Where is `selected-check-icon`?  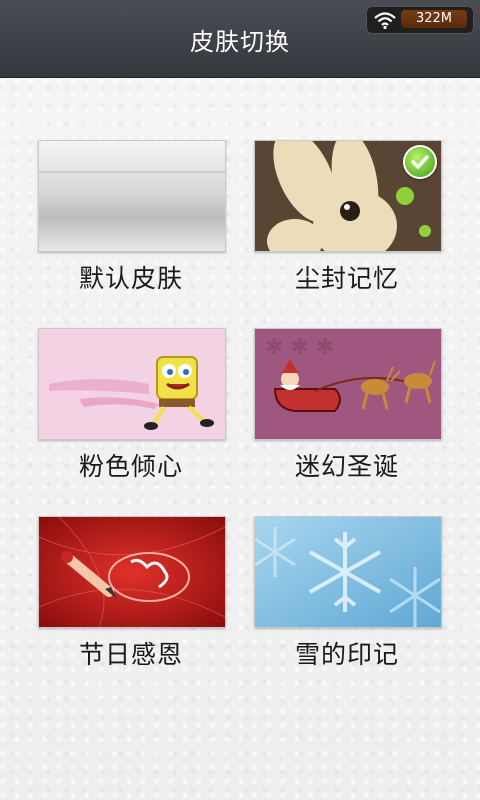
selected-check-icon is located at coordinates (420, 162).